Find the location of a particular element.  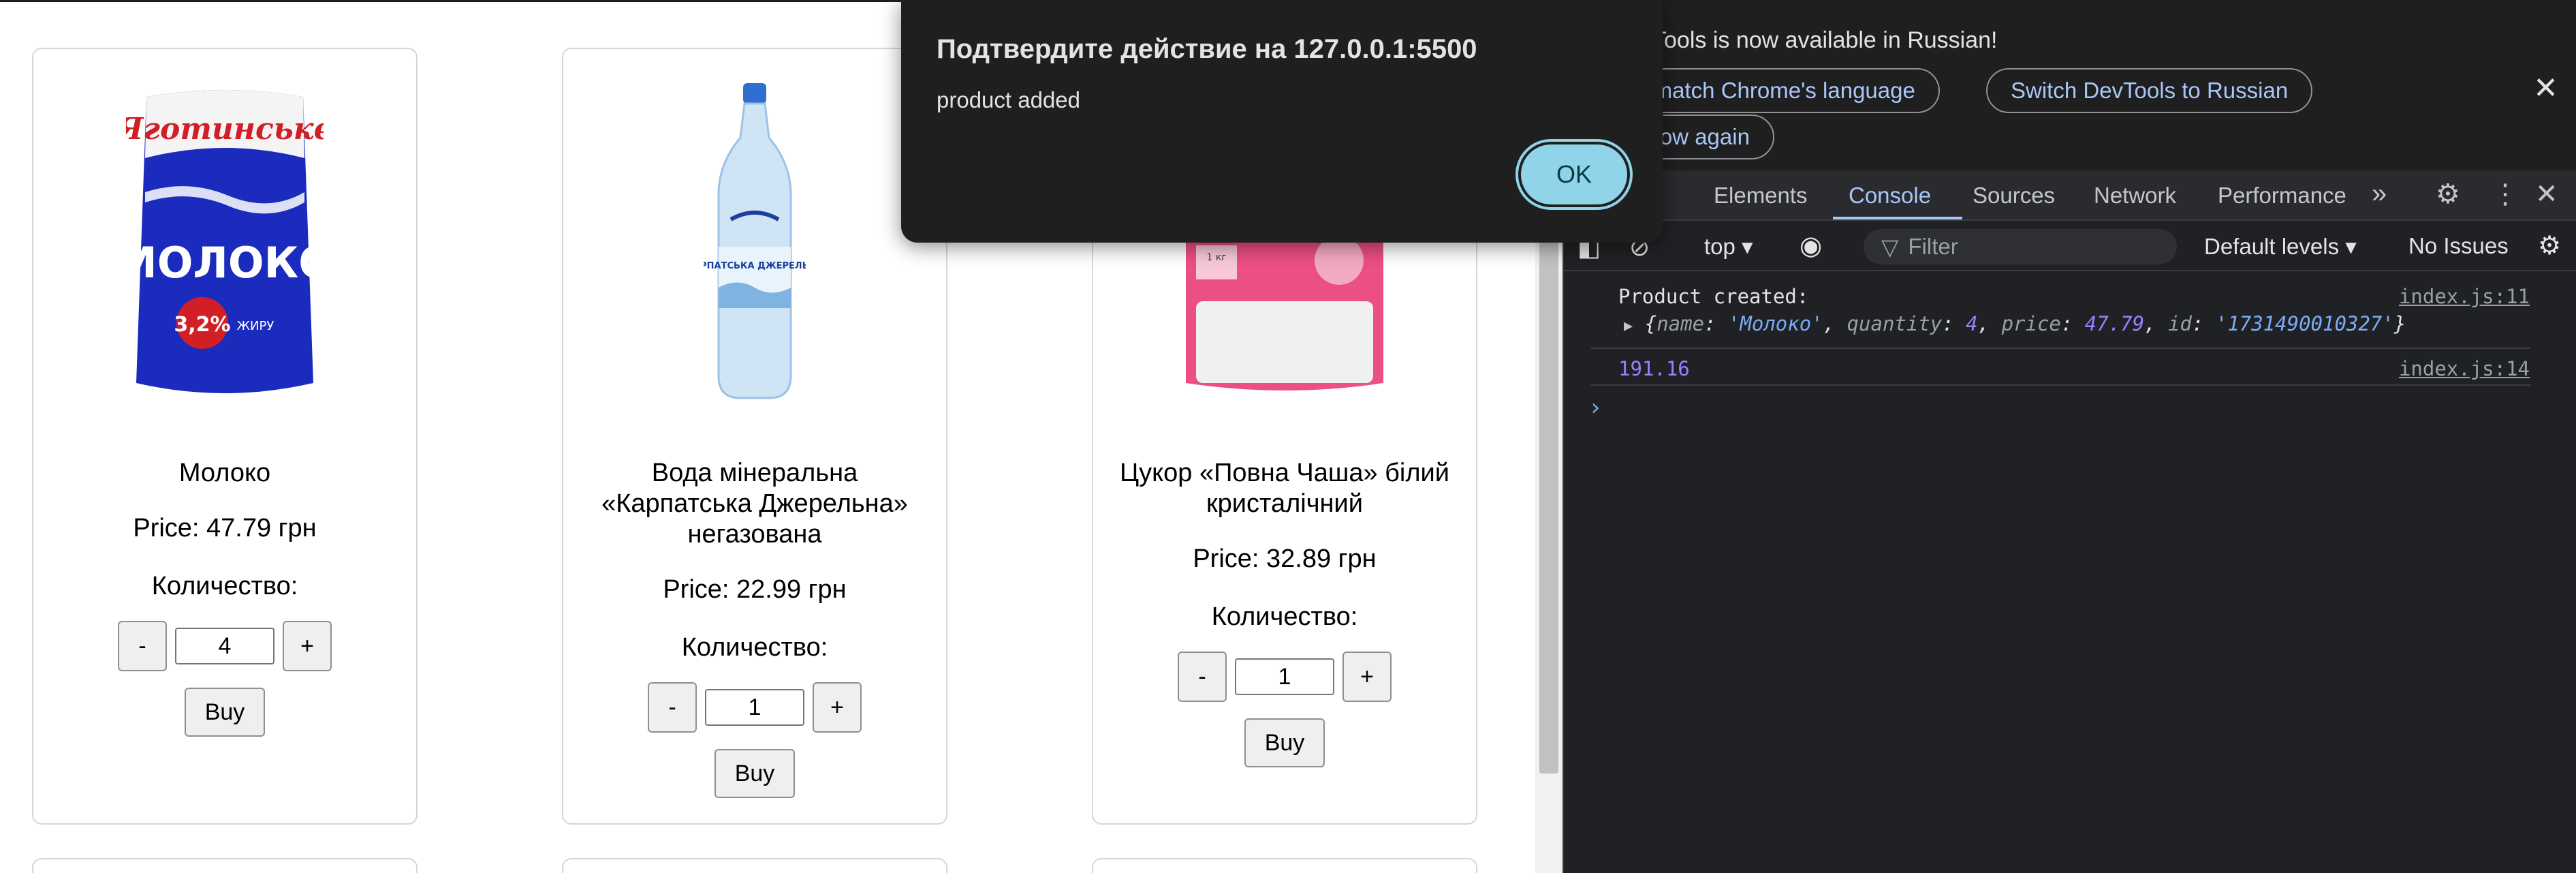

ok-button: OK is located at coordinates (1574, 174).